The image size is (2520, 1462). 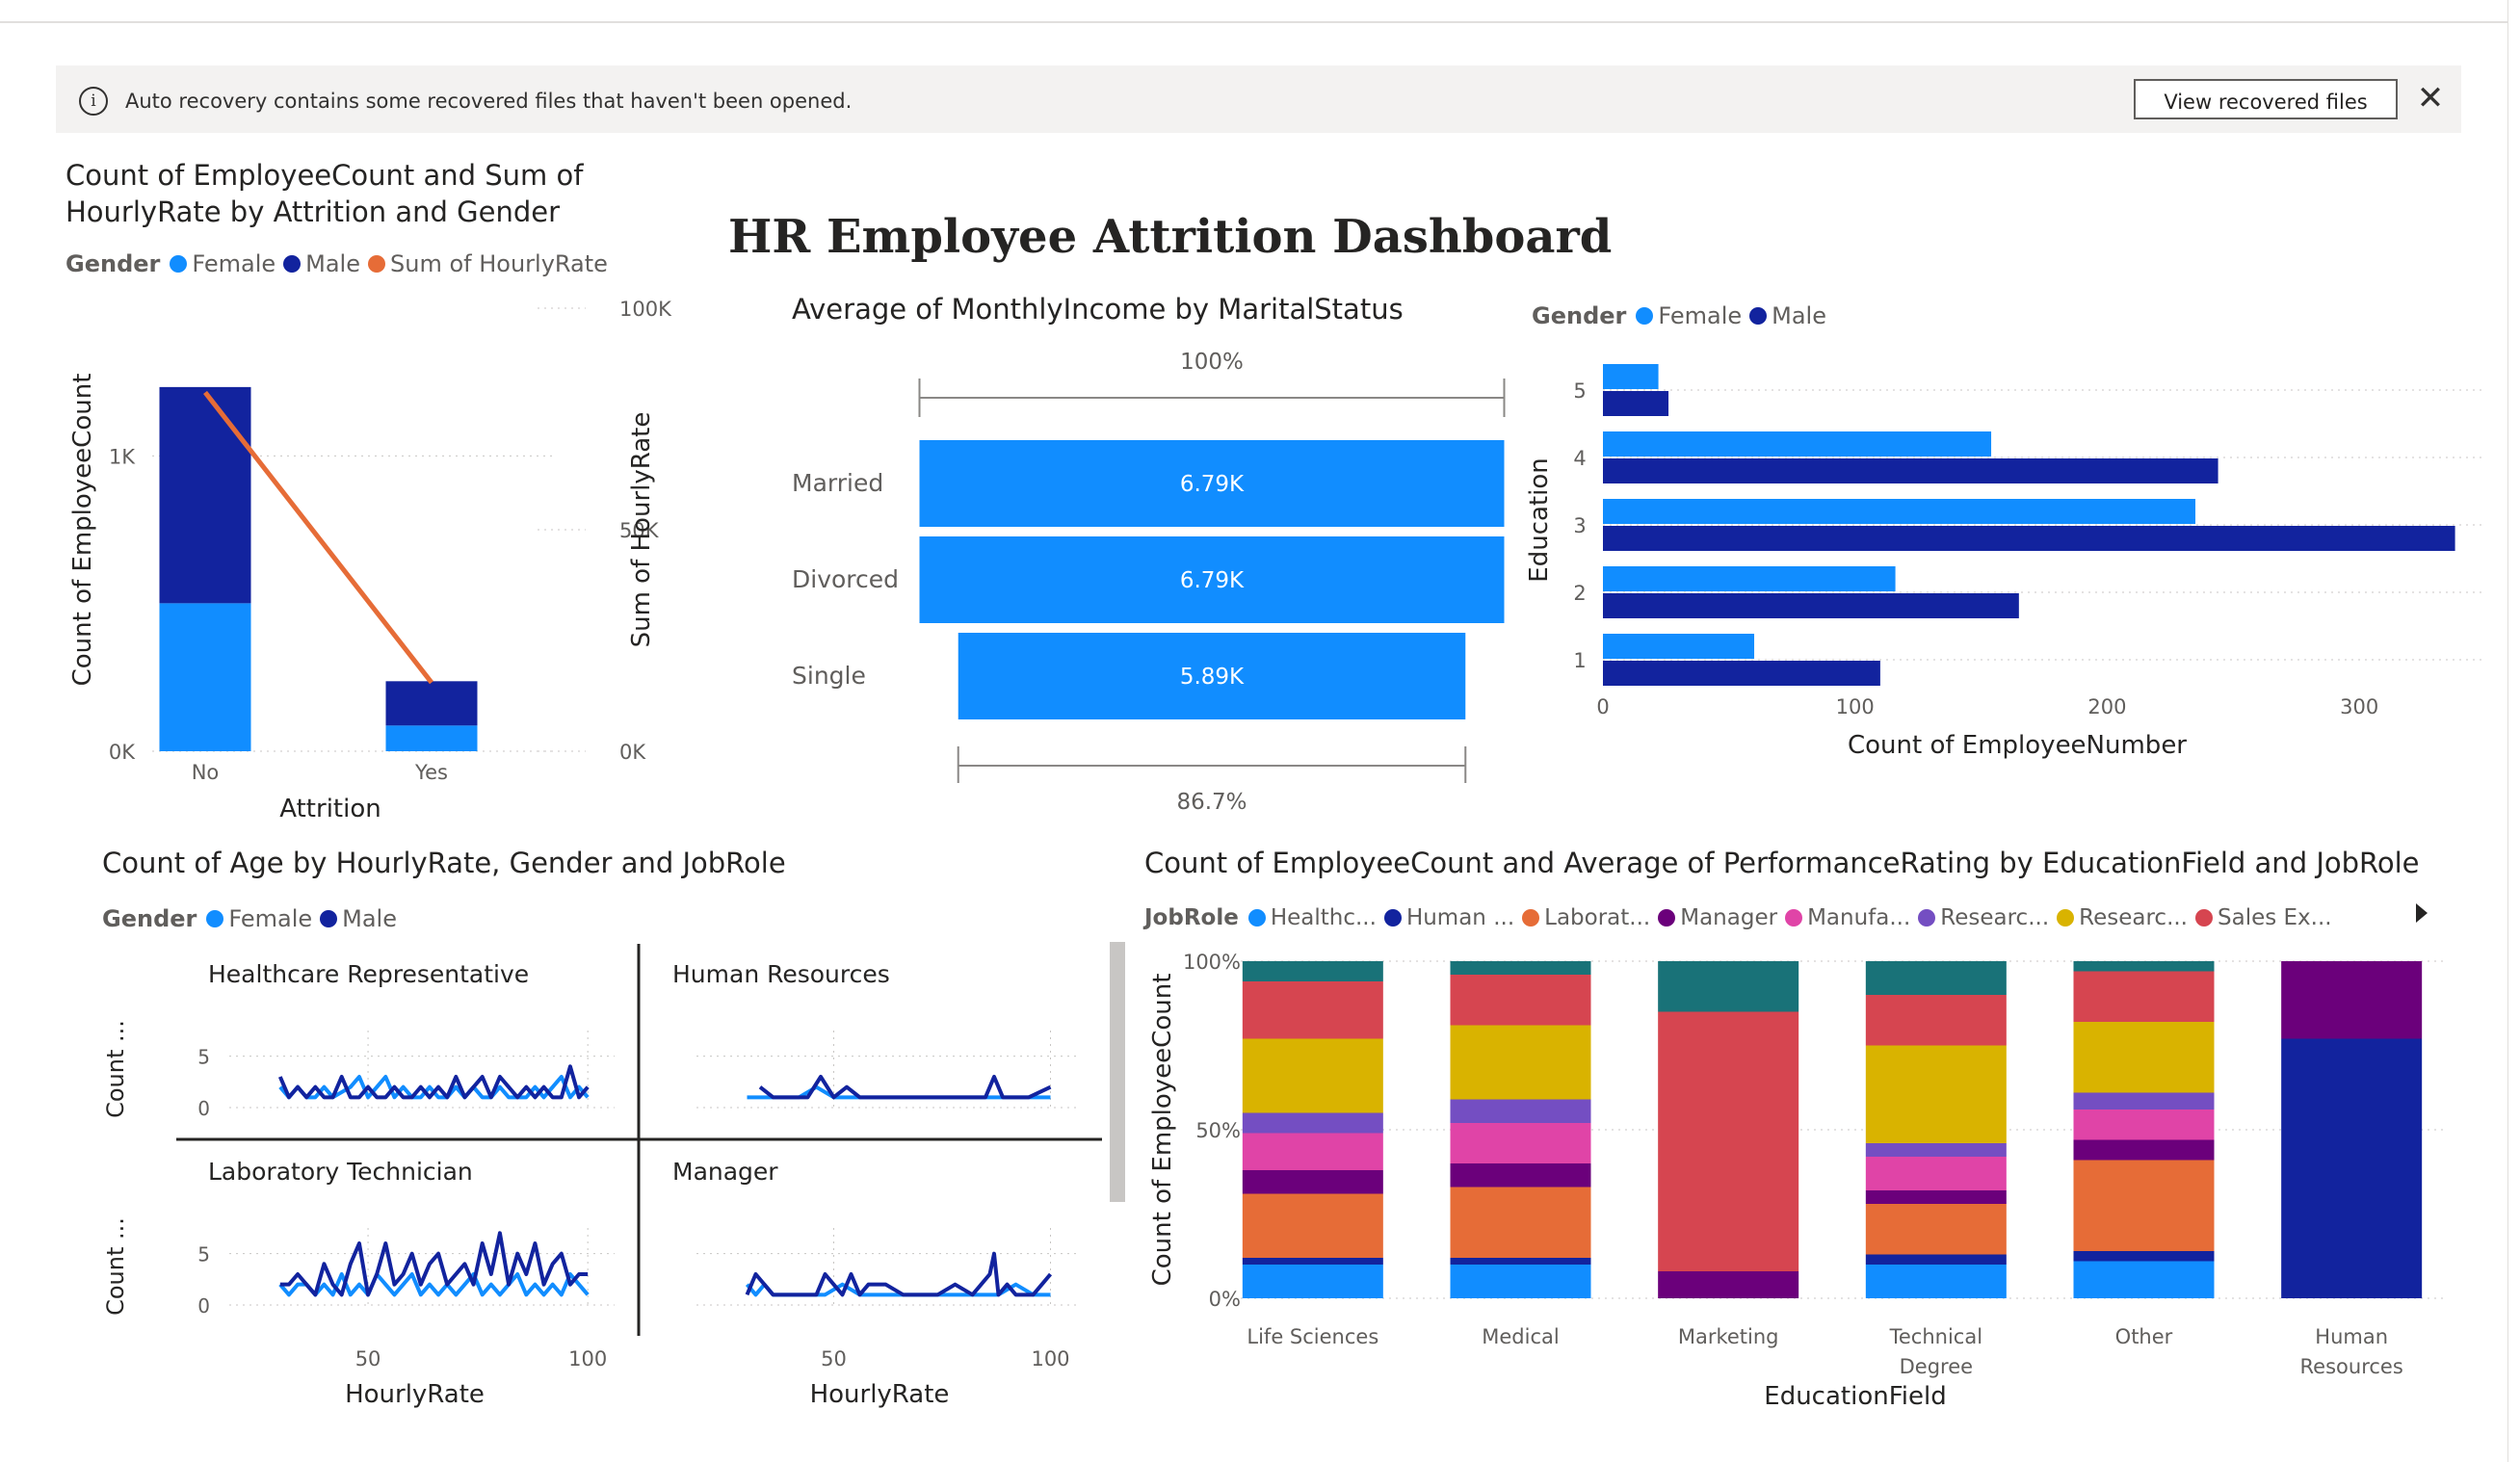 What do you see at coordinates (2266, 99) in the screenshot?
I see `view-recovered-files-button: View recovered files` at bounding box center [2266, 99].